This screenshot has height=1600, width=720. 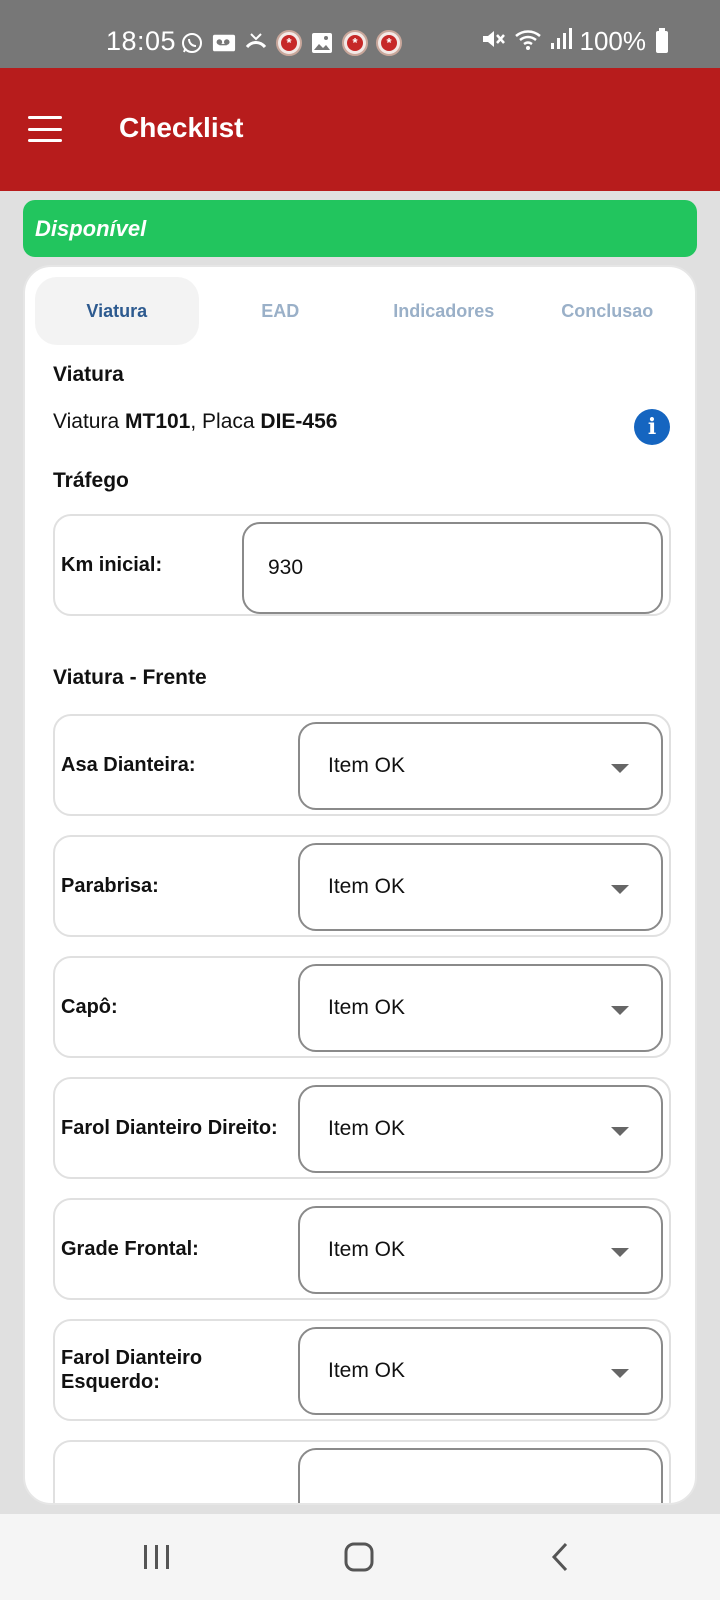 I want to click on checklist-item-label: Parabrisa:, so click(x=110, y=886).